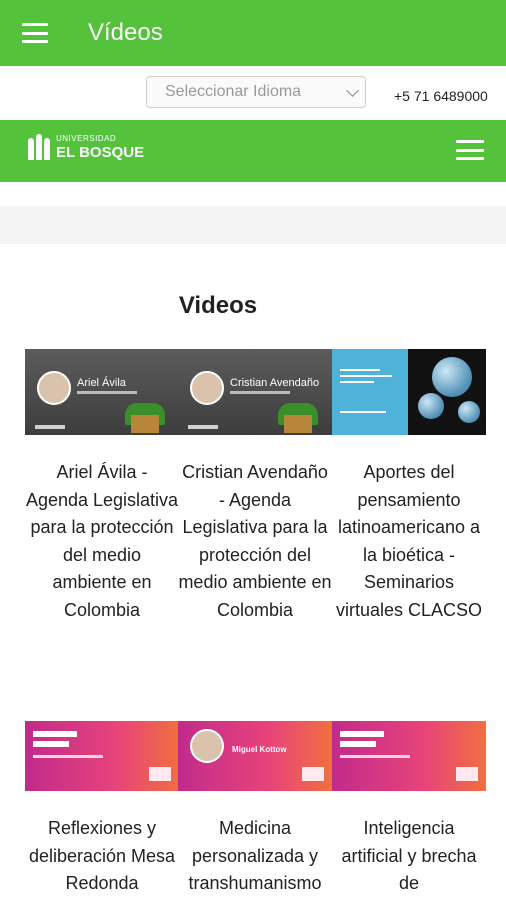 The width and height of the screenshot is (506, 900). Describe the element at coordinates (253, 225) in the screenshot. I see `breadcrumb-strip` at that location.